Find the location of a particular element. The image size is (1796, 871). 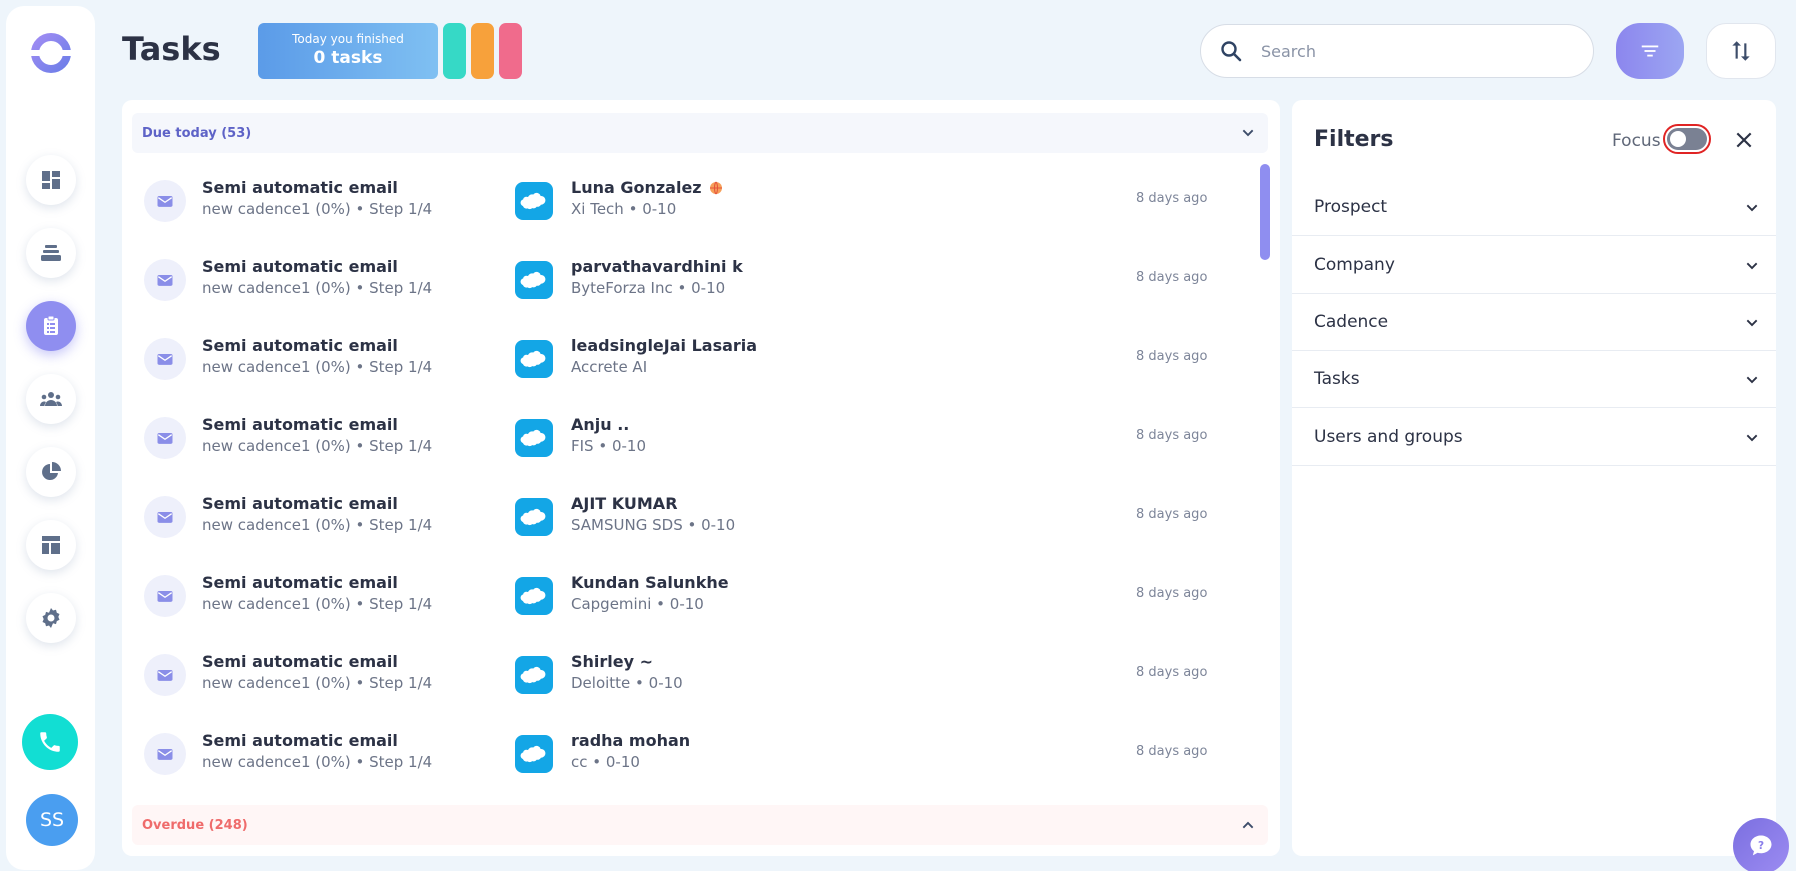

filter-section-cadence: Cadence is located at coordinates (1534, 322).